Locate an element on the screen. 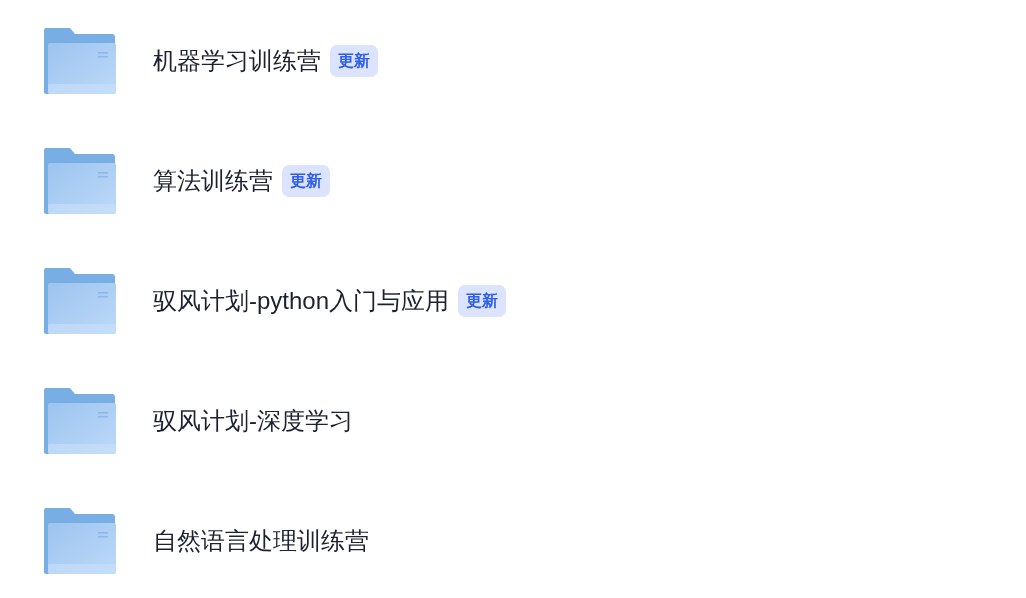  folder-name: 算法训练营 is located at coordinates (213, 181).